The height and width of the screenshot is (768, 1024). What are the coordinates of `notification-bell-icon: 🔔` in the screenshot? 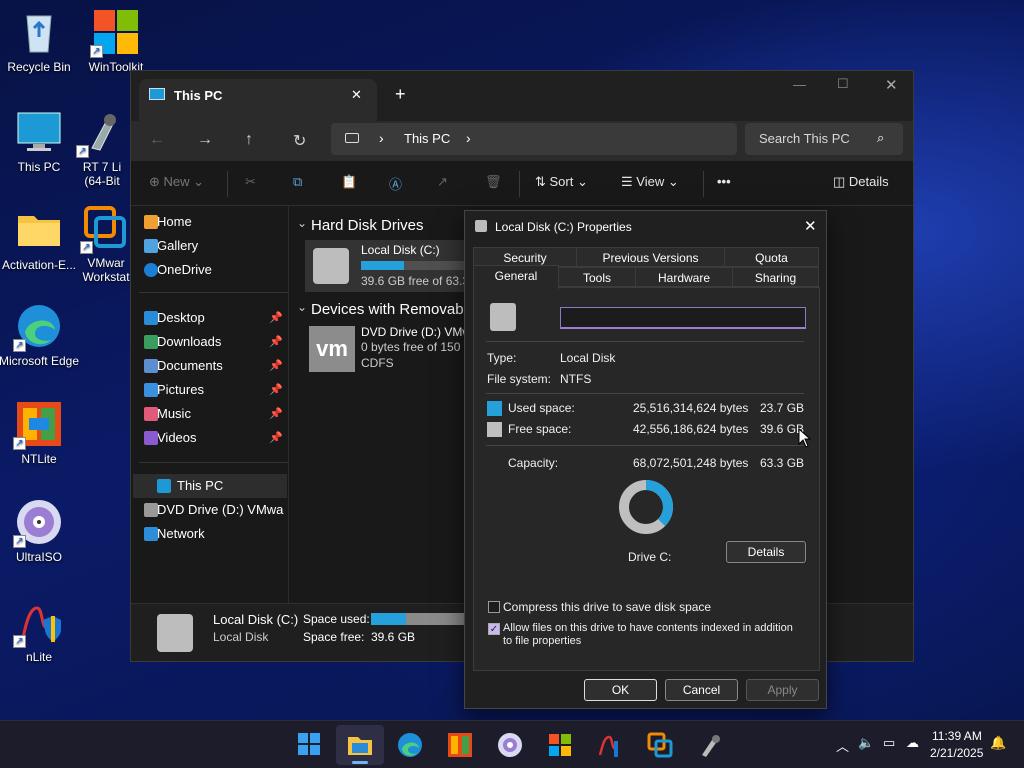 It's located at (998, 743).